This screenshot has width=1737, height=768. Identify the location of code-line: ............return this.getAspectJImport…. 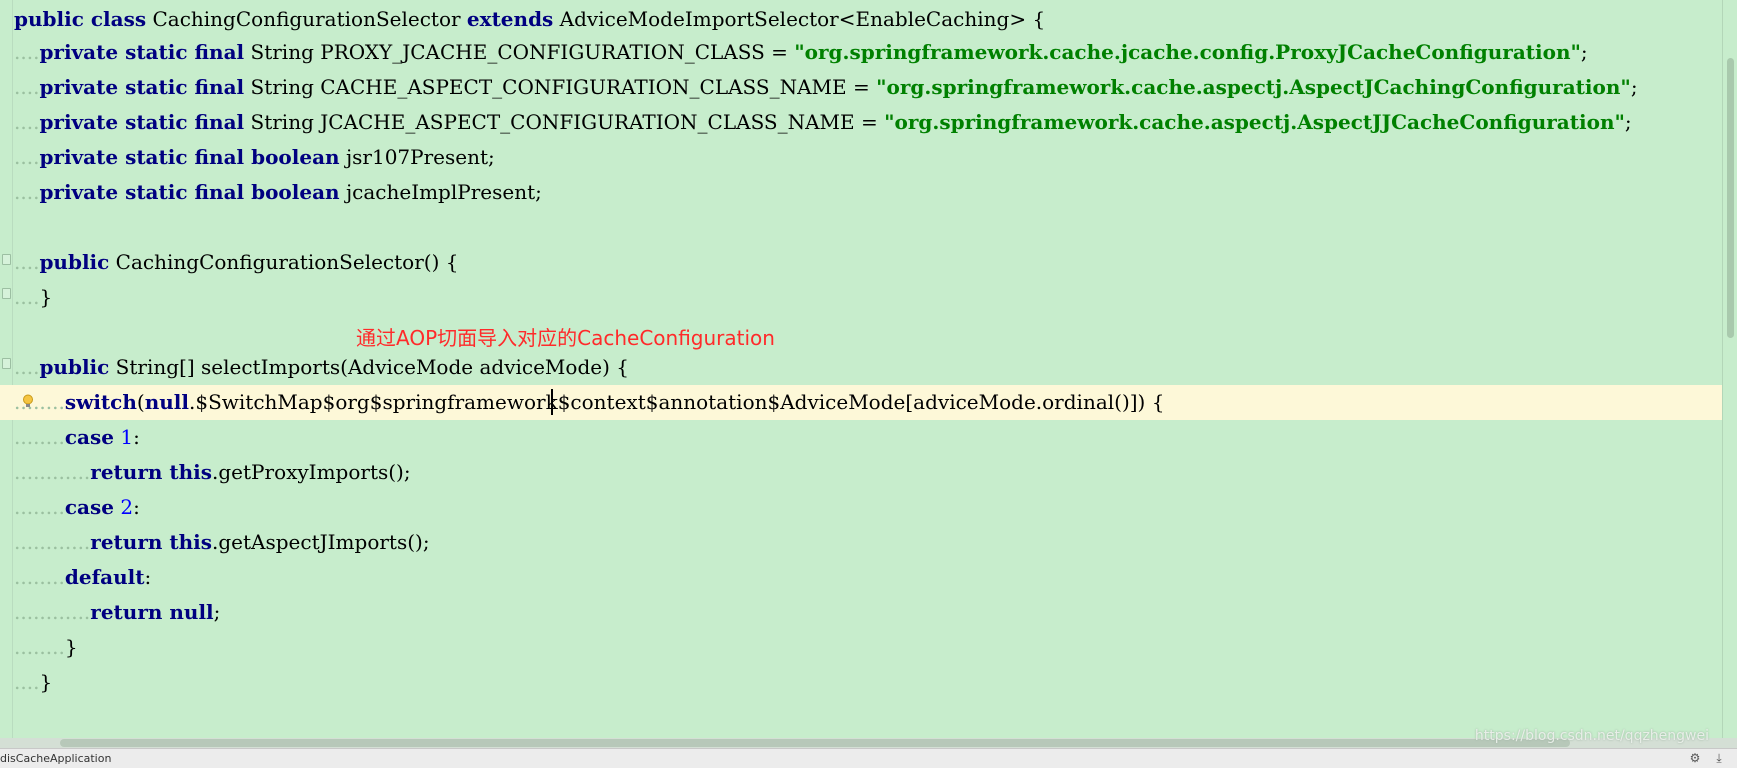
(861, 542).